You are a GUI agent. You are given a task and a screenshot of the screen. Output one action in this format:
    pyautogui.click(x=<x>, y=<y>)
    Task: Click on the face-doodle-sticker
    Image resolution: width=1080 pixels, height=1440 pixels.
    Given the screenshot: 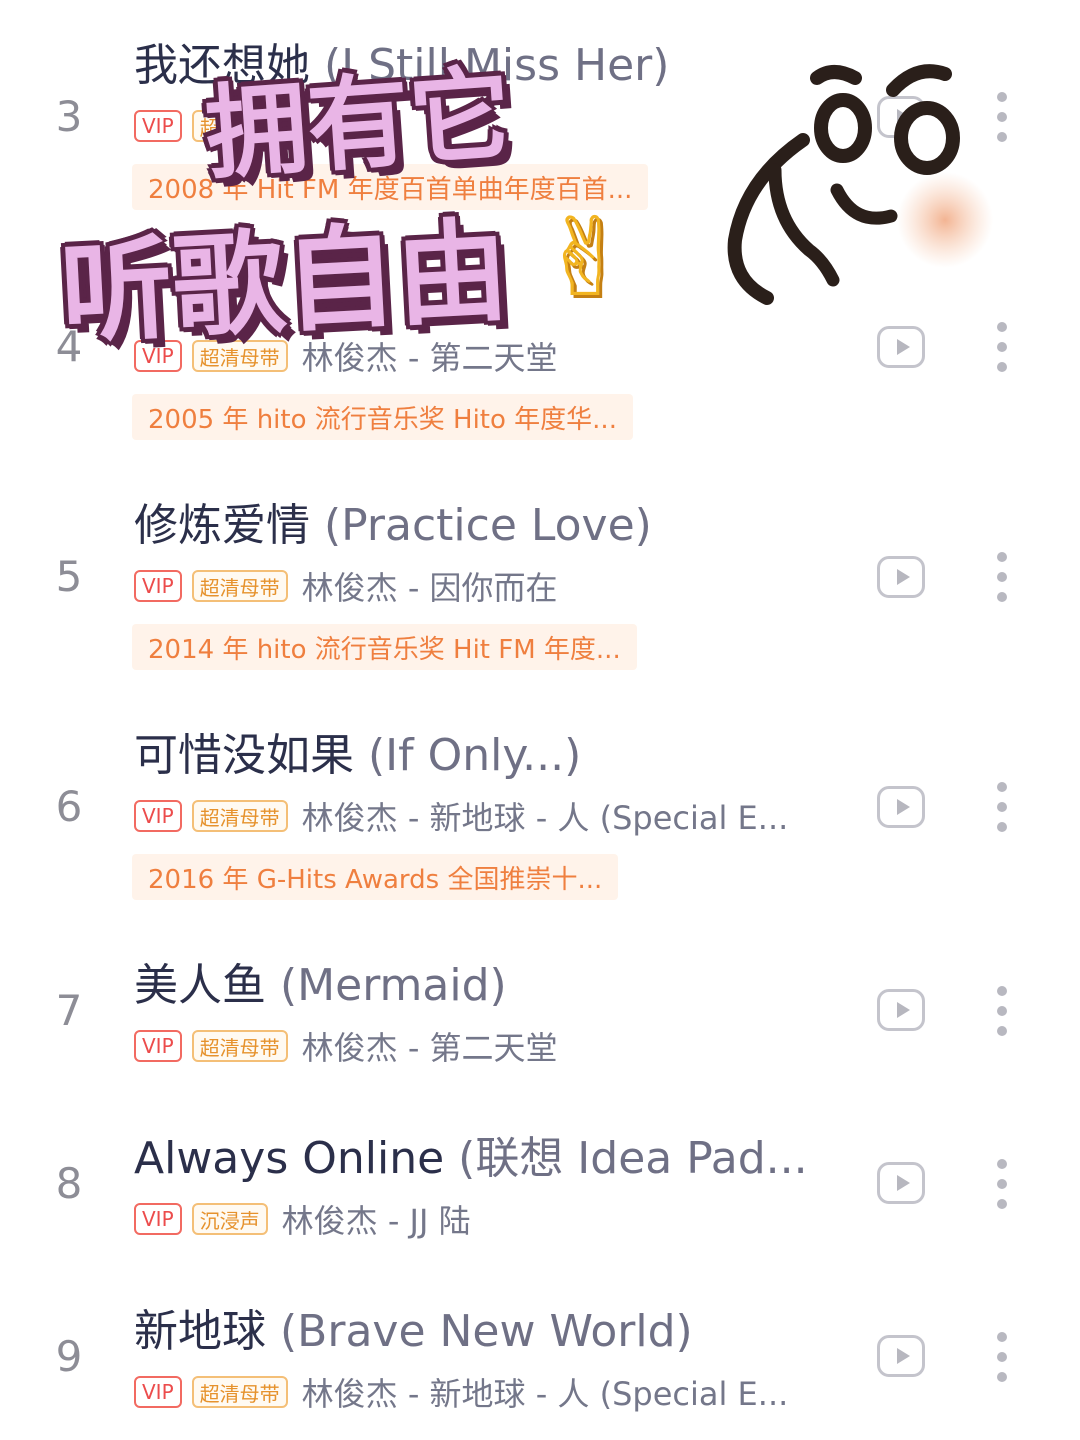 What is the action you would take?
    pyautogui.click(x=860, y=184)
    